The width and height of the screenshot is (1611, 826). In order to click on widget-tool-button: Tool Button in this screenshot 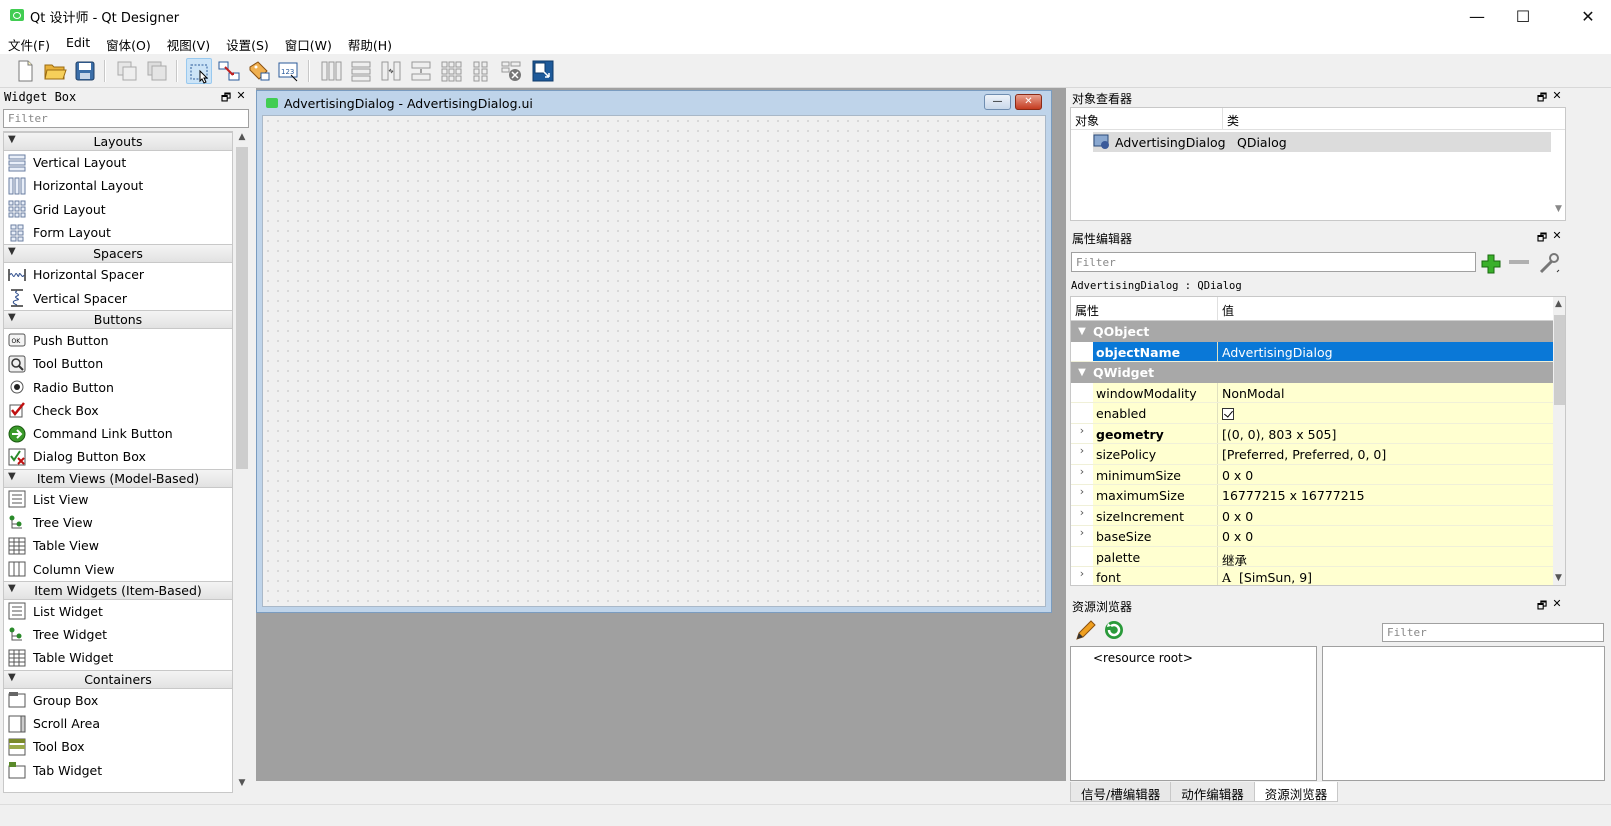, I will do `click(118, 363)`.